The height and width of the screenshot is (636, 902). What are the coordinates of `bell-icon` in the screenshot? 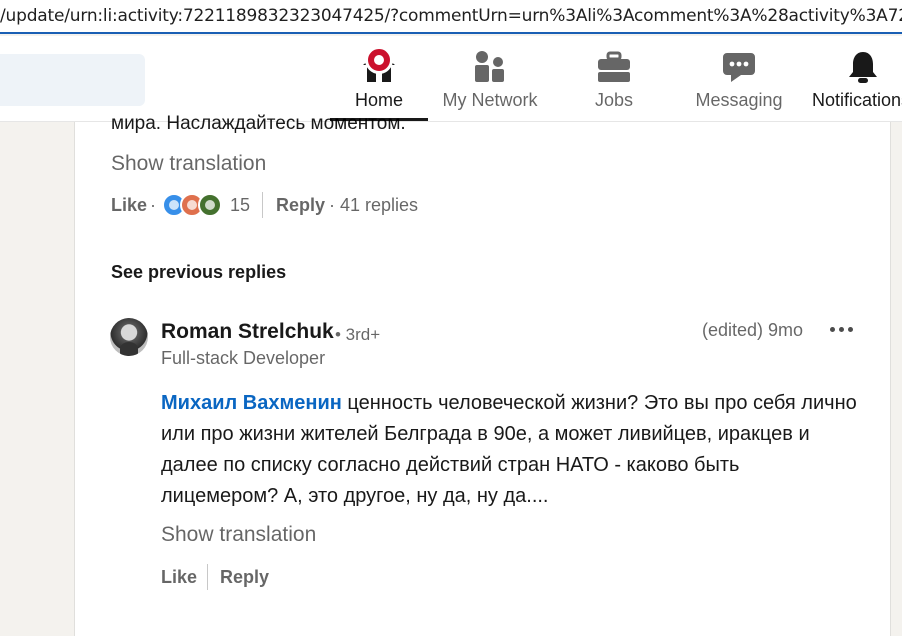 It's located at (863, 67).